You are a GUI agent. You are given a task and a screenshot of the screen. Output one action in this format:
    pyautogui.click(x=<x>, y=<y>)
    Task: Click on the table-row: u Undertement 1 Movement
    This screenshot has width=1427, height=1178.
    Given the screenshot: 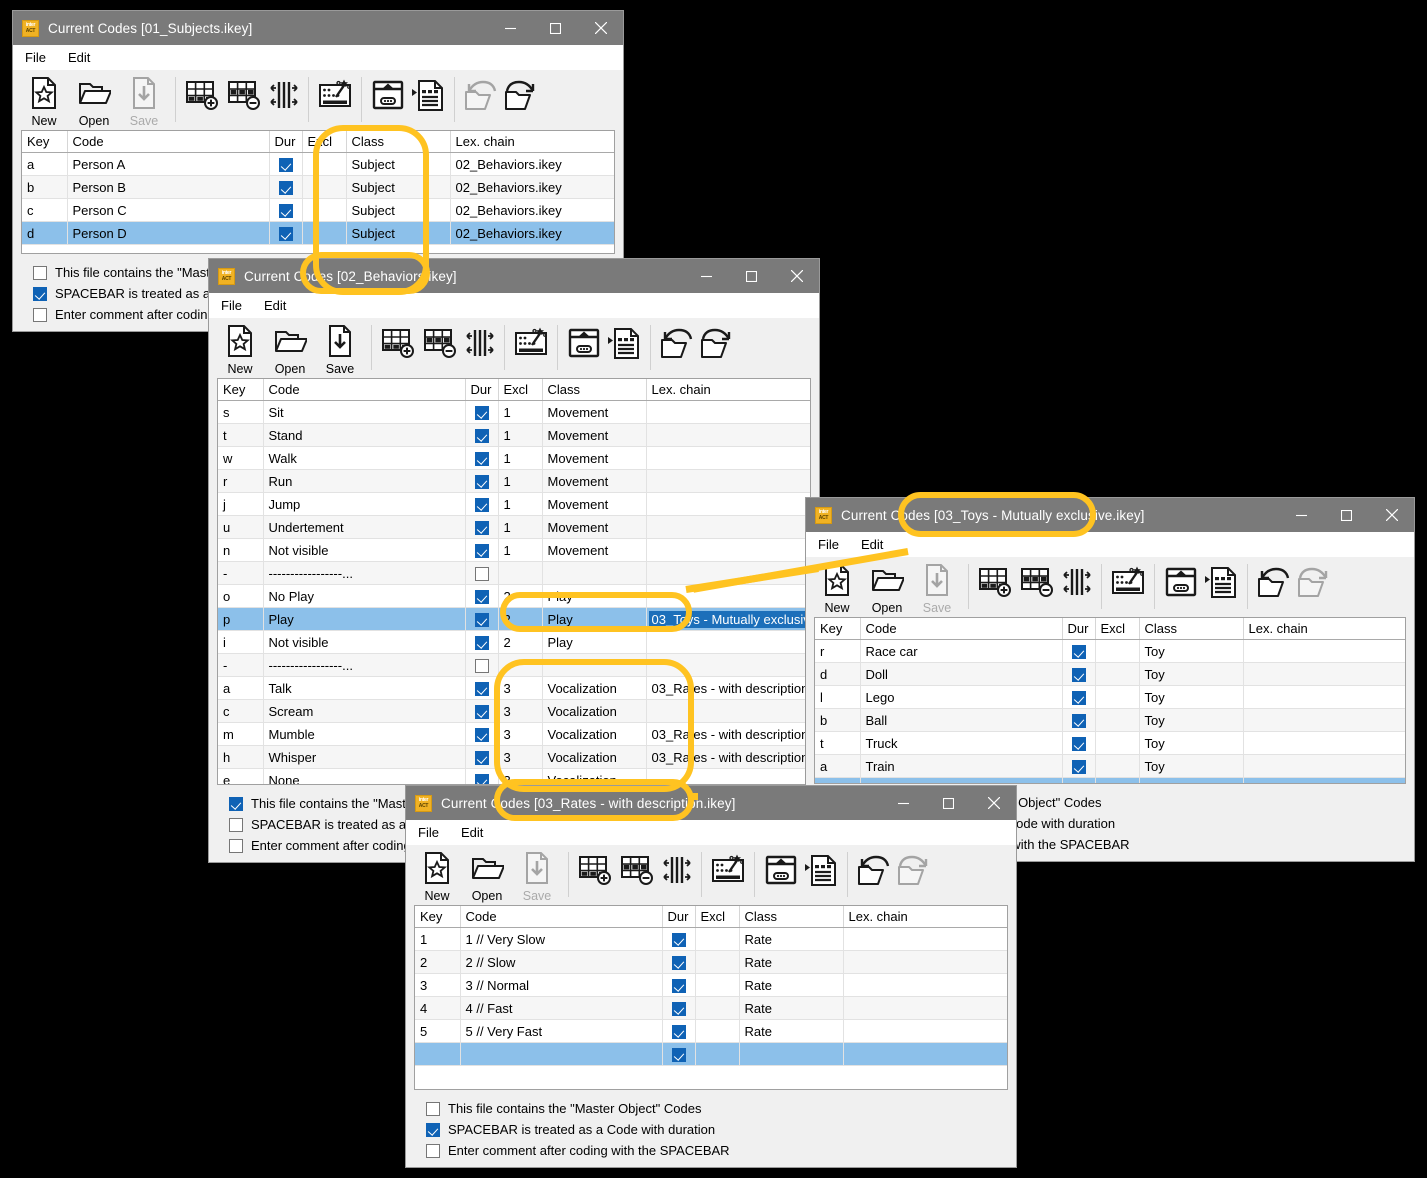 What is the action you would take?
    pyautogui.click(x=514, y=527)
    